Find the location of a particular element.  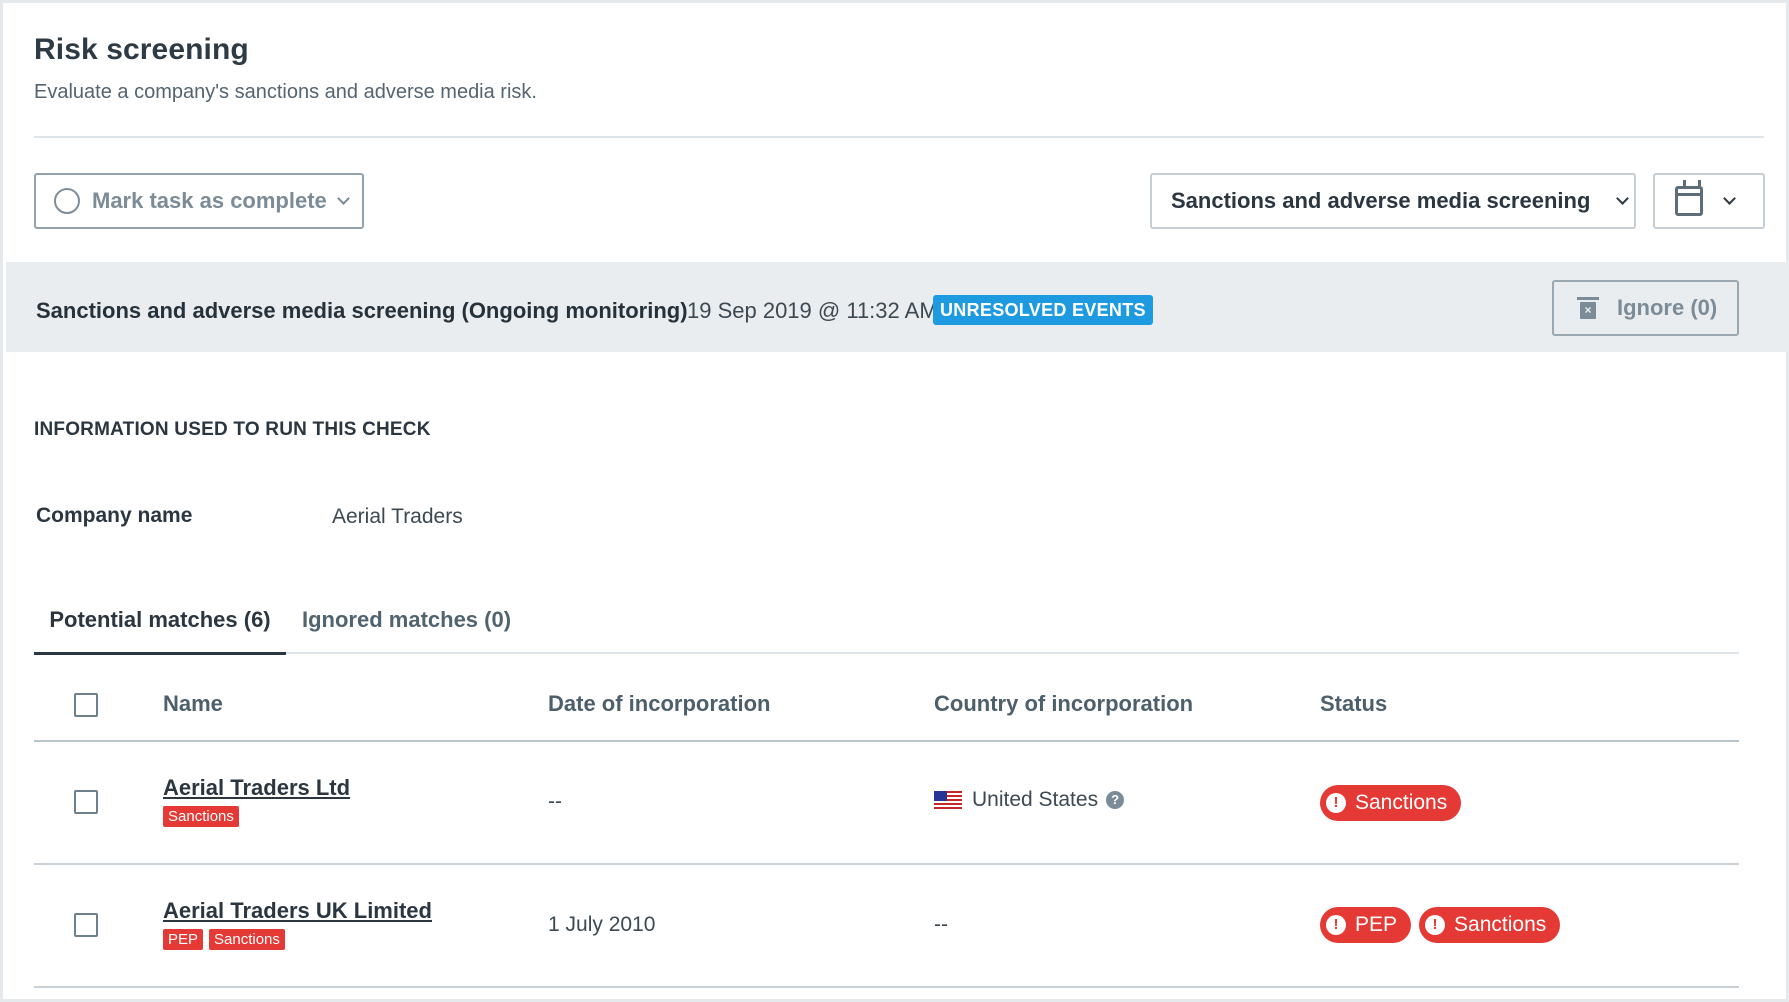

match-name-link: Aerial Traders UK Limited is located at coordinates (297, 911).